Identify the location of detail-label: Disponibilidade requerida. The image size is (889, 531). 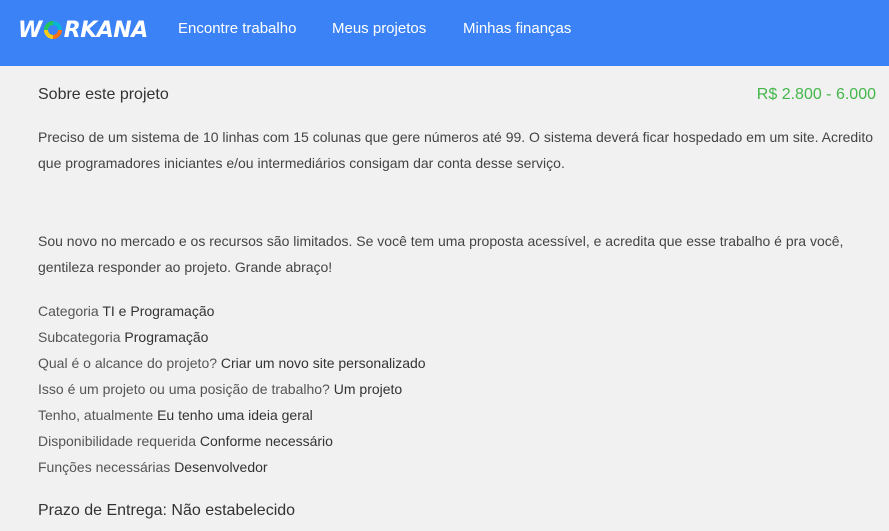
(119, 441).